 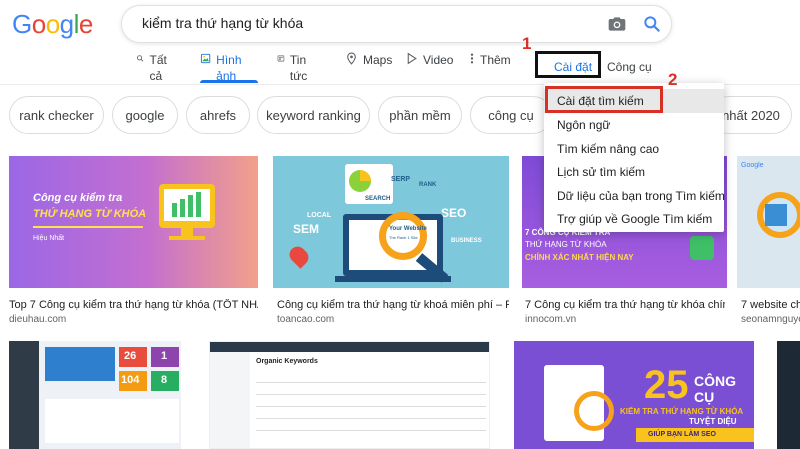 What do you see at coordinates (634, 196) in the screenshot?
I see `menu-item-your-data: Dữ liệu của bạn trong Tìm kiếm` at bounding box center [634, 196].